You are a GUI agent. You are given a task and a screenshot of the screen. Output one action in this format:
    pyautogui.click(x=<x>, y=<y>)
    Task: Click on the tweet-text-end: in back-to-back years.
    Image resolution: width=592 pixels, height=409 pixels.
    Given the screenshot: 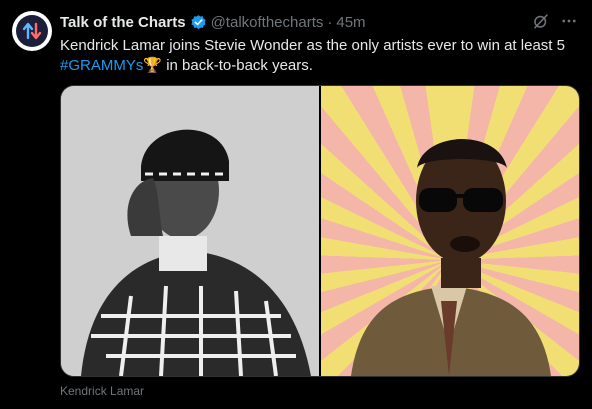 What is the action you would take?
    pyautogui.click(x=239, y=65)
    